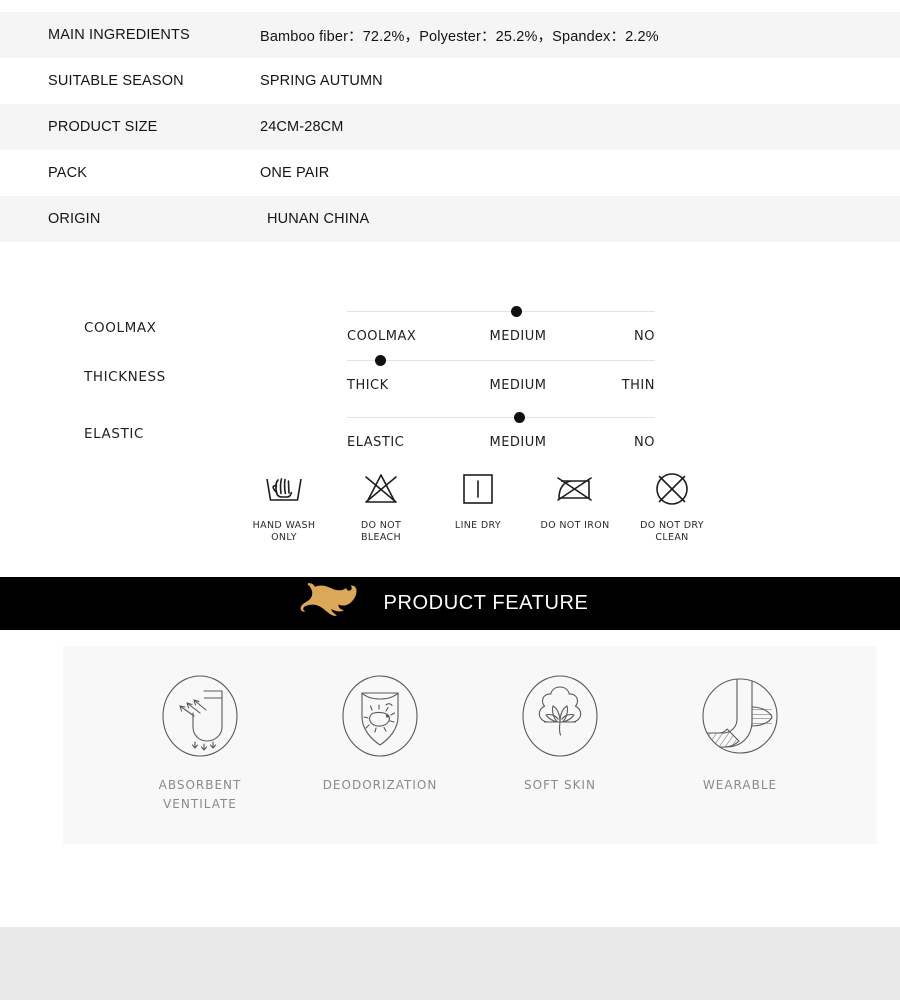 The width and height of the screenshot is (900, 1000). Describe the element at coordinates (284, 531) in the screenshot. I see `care-label: HAND WASH ONLY` at that location.